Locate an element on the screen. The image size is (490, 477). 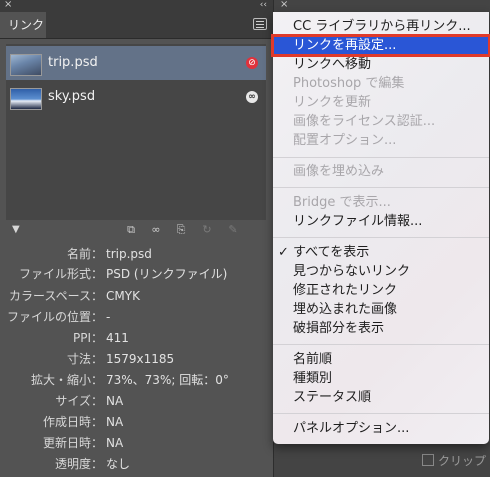
info-row: サイズ： NA is located at coordinates (136, 401).